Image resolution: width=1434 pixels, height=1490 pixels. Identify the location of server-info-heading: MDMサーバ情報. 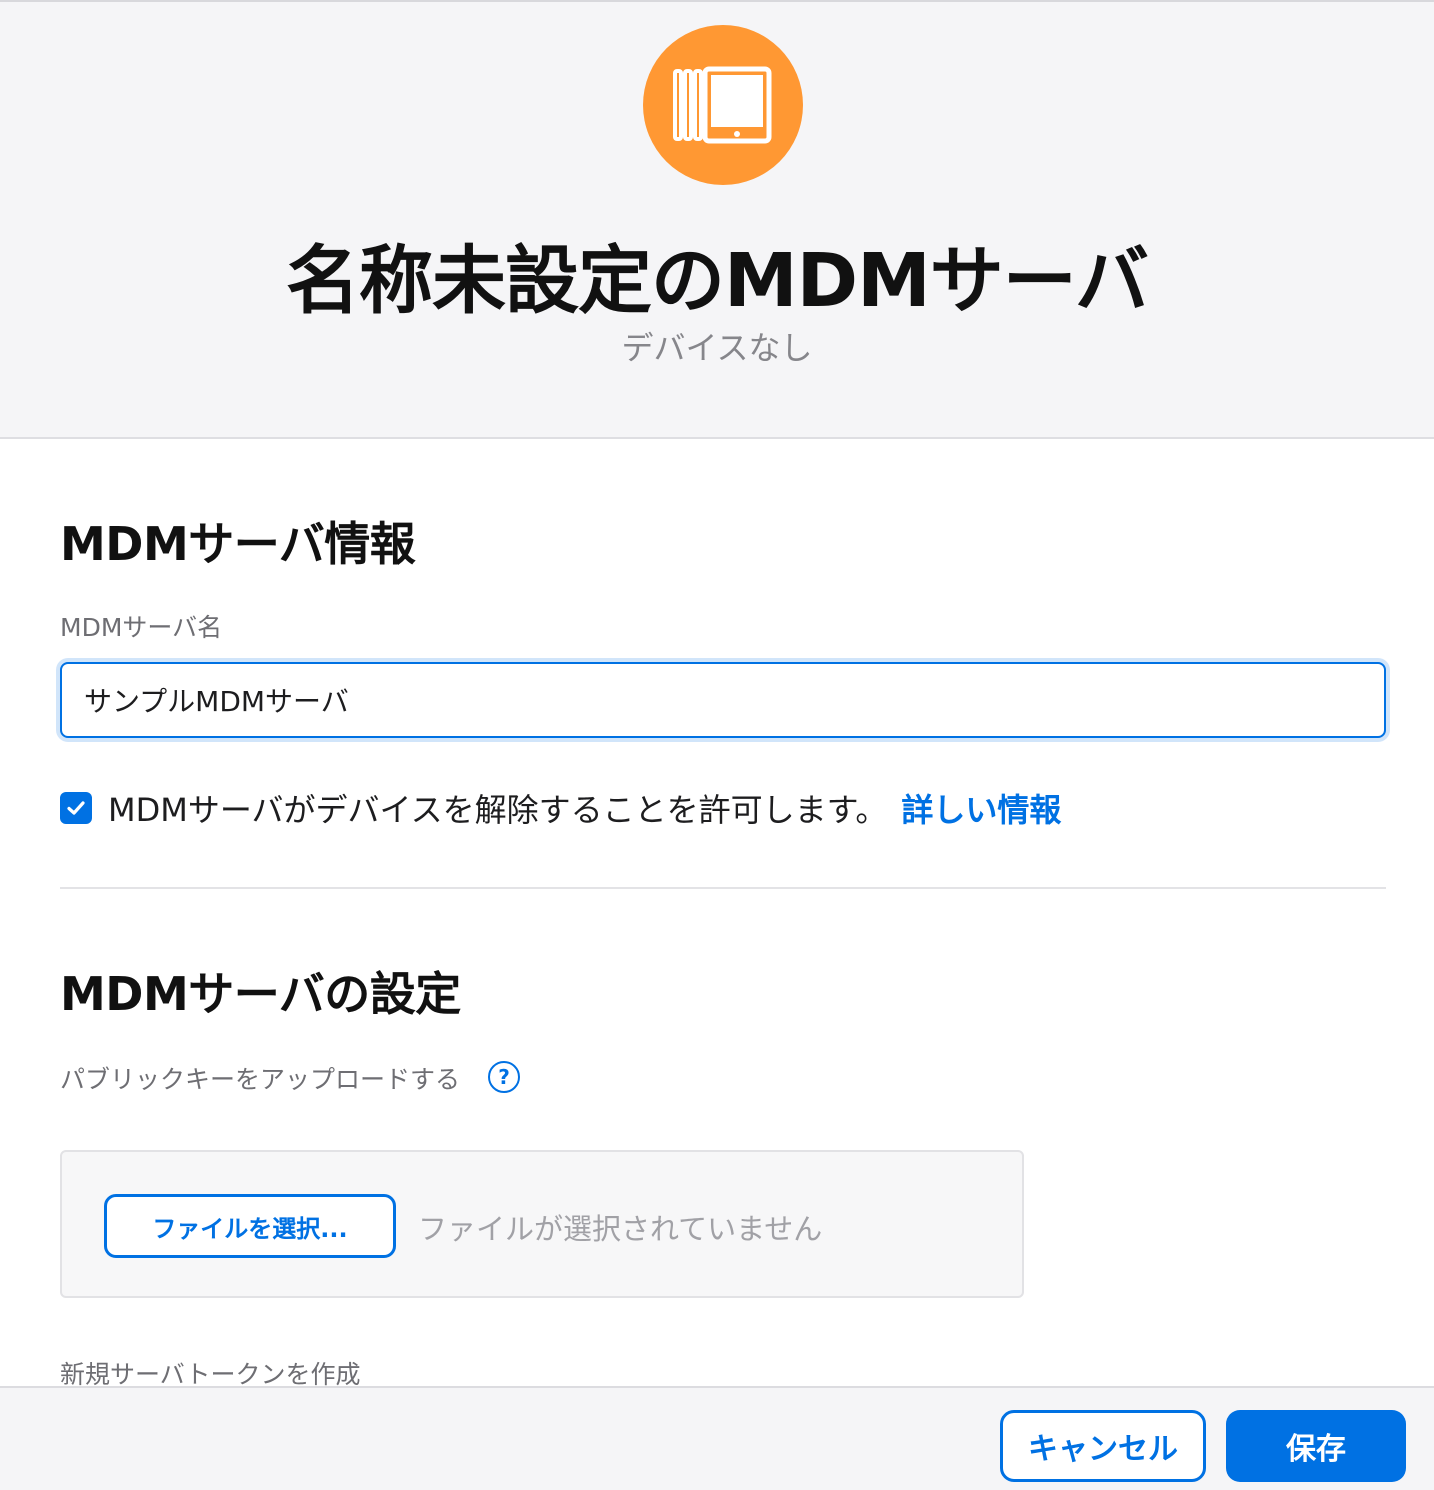
(238, 544).